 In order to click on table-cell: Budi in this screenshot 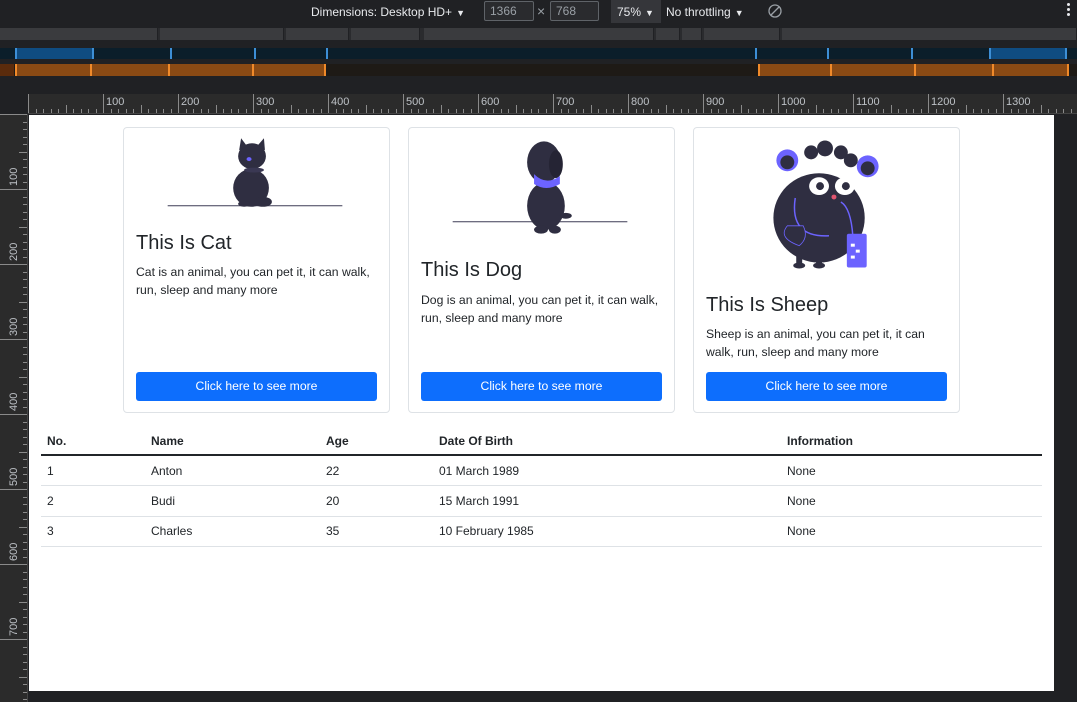, I will do `click(232, 501)`.